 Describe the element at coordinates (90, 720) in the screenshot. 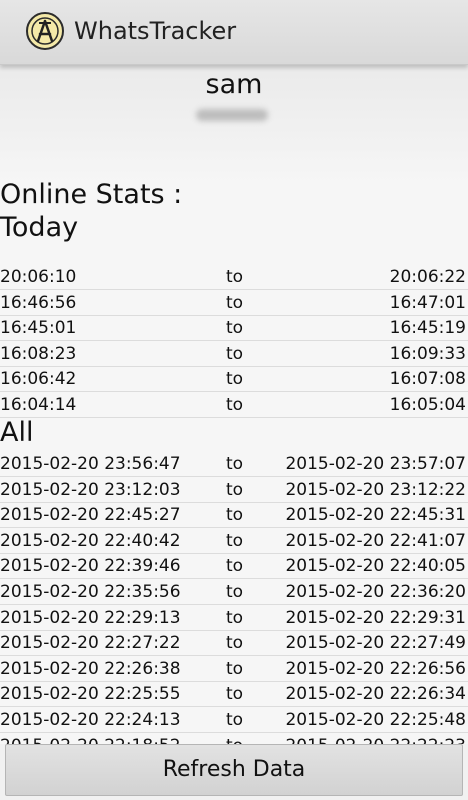

I see `session-start-time: 2015-02-20 22:24:13` at that location.